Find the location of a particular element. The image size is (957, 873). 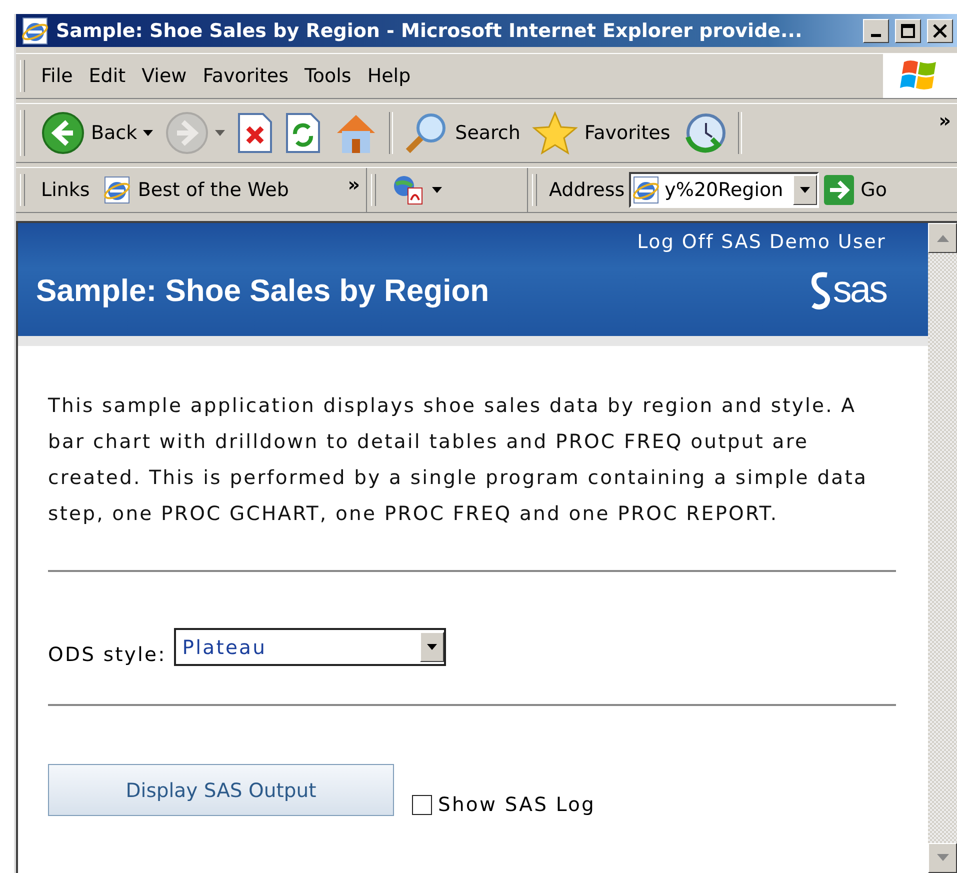

favorites-button: Favorites is located at coordinates (601, 133).